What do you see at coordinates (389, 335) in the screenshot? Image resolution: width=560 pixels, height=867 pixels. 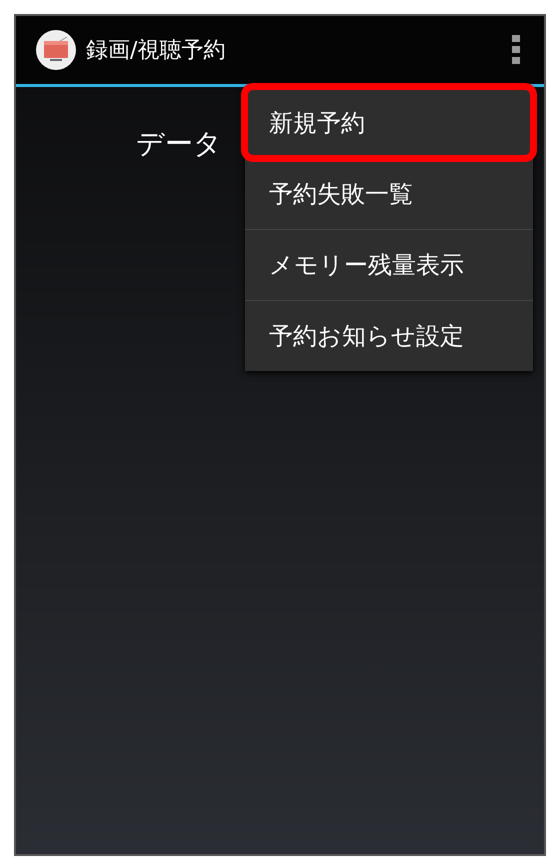 I see `menu-item: 予約お知らせ設定` at bounding box center [389, 335].